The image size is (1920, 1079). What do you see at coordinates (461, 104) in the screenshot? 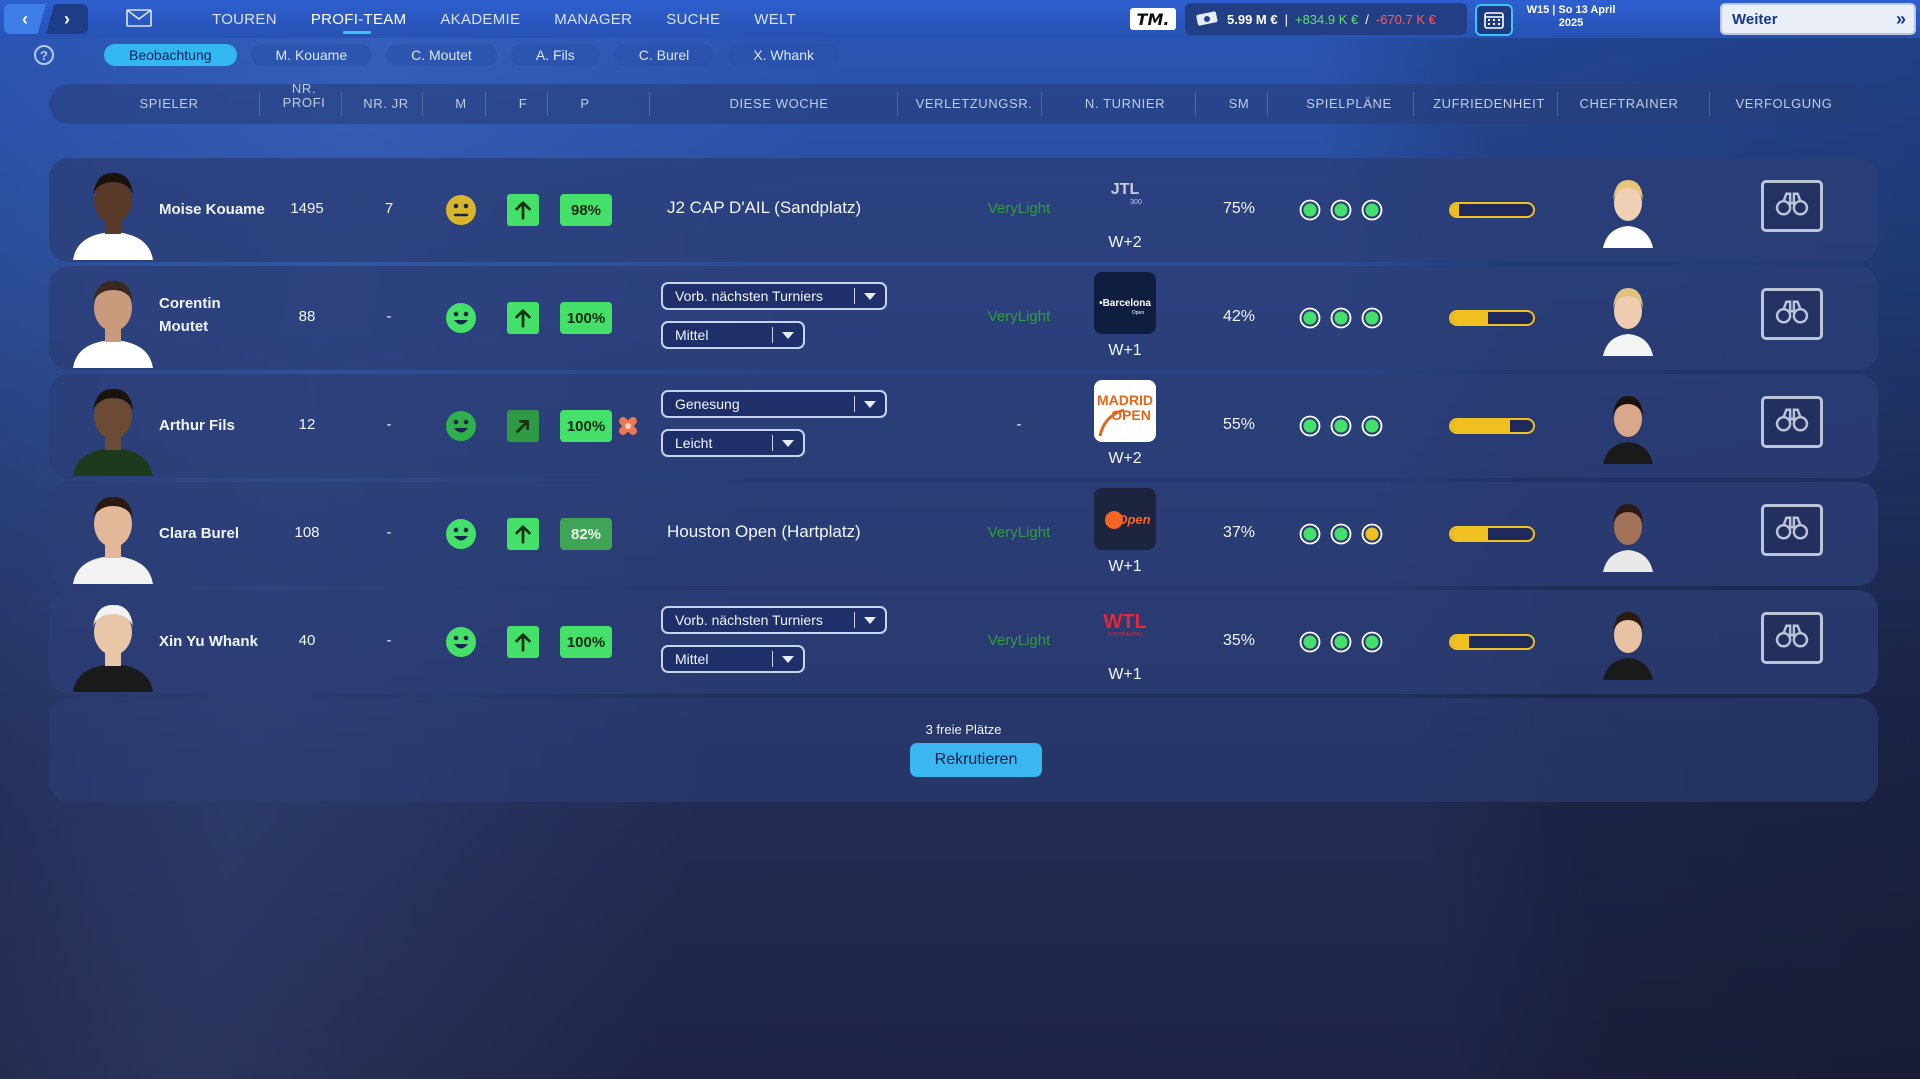
I see `col-mood: M` at bounding box center [461, 104].